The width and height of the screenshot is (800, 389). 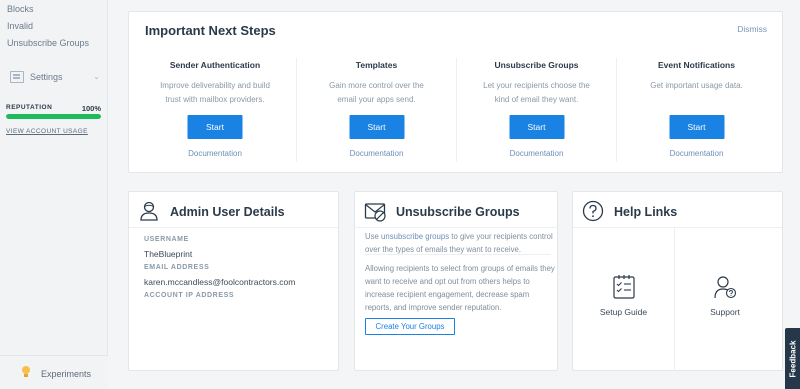 I want to click on dismiss-link: Dismiss, so click(x=752, y=29).